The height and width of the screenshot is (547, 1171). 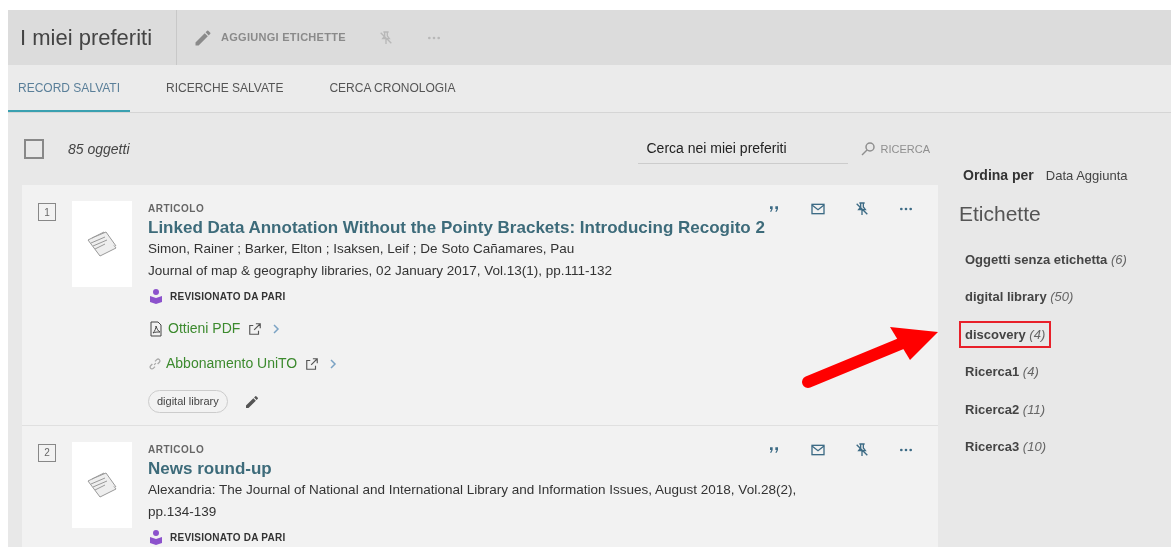 I want to click on record-details: Alexandria: The Journal of National and International Library and Information Issues, August 2018, Vol.28(2),, so click(x=473, y=490).